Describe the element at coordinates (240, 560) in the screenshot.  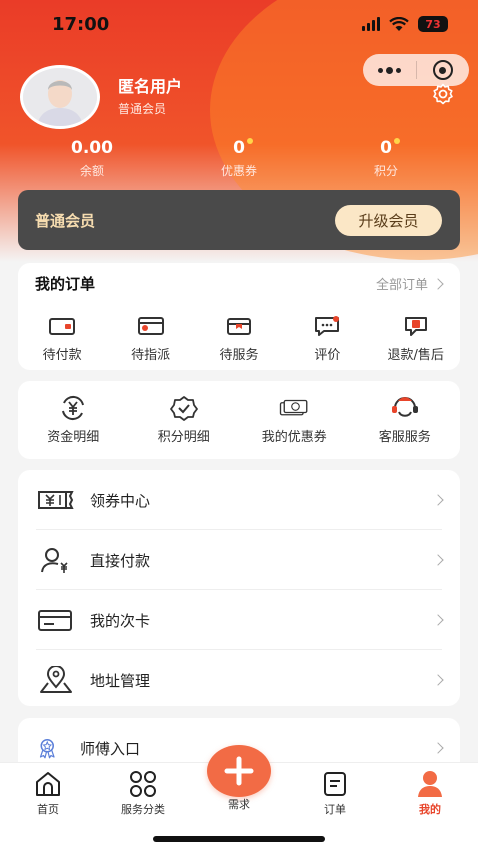
I see `menu-direct-pay: 直接付款` at that location.